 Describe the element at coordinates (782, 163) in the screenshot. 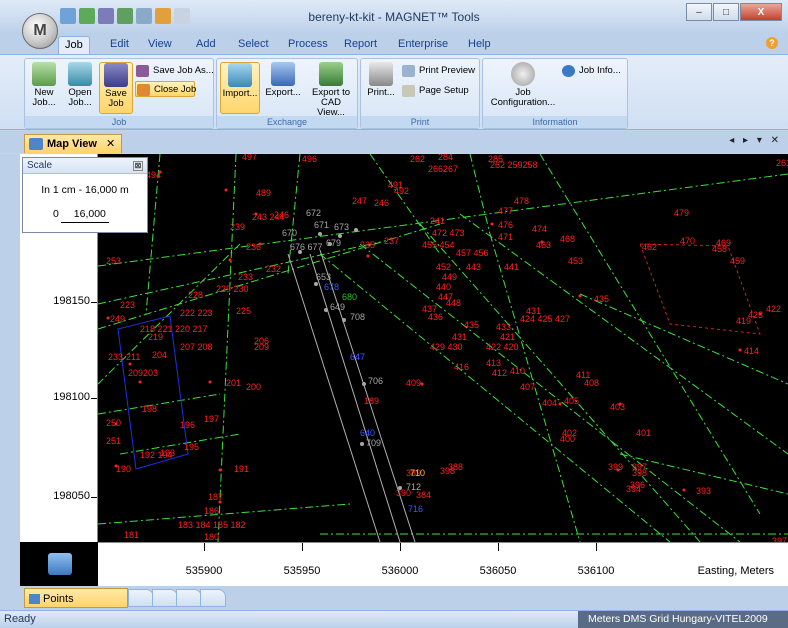

I see `svg-text: 261` at that location.